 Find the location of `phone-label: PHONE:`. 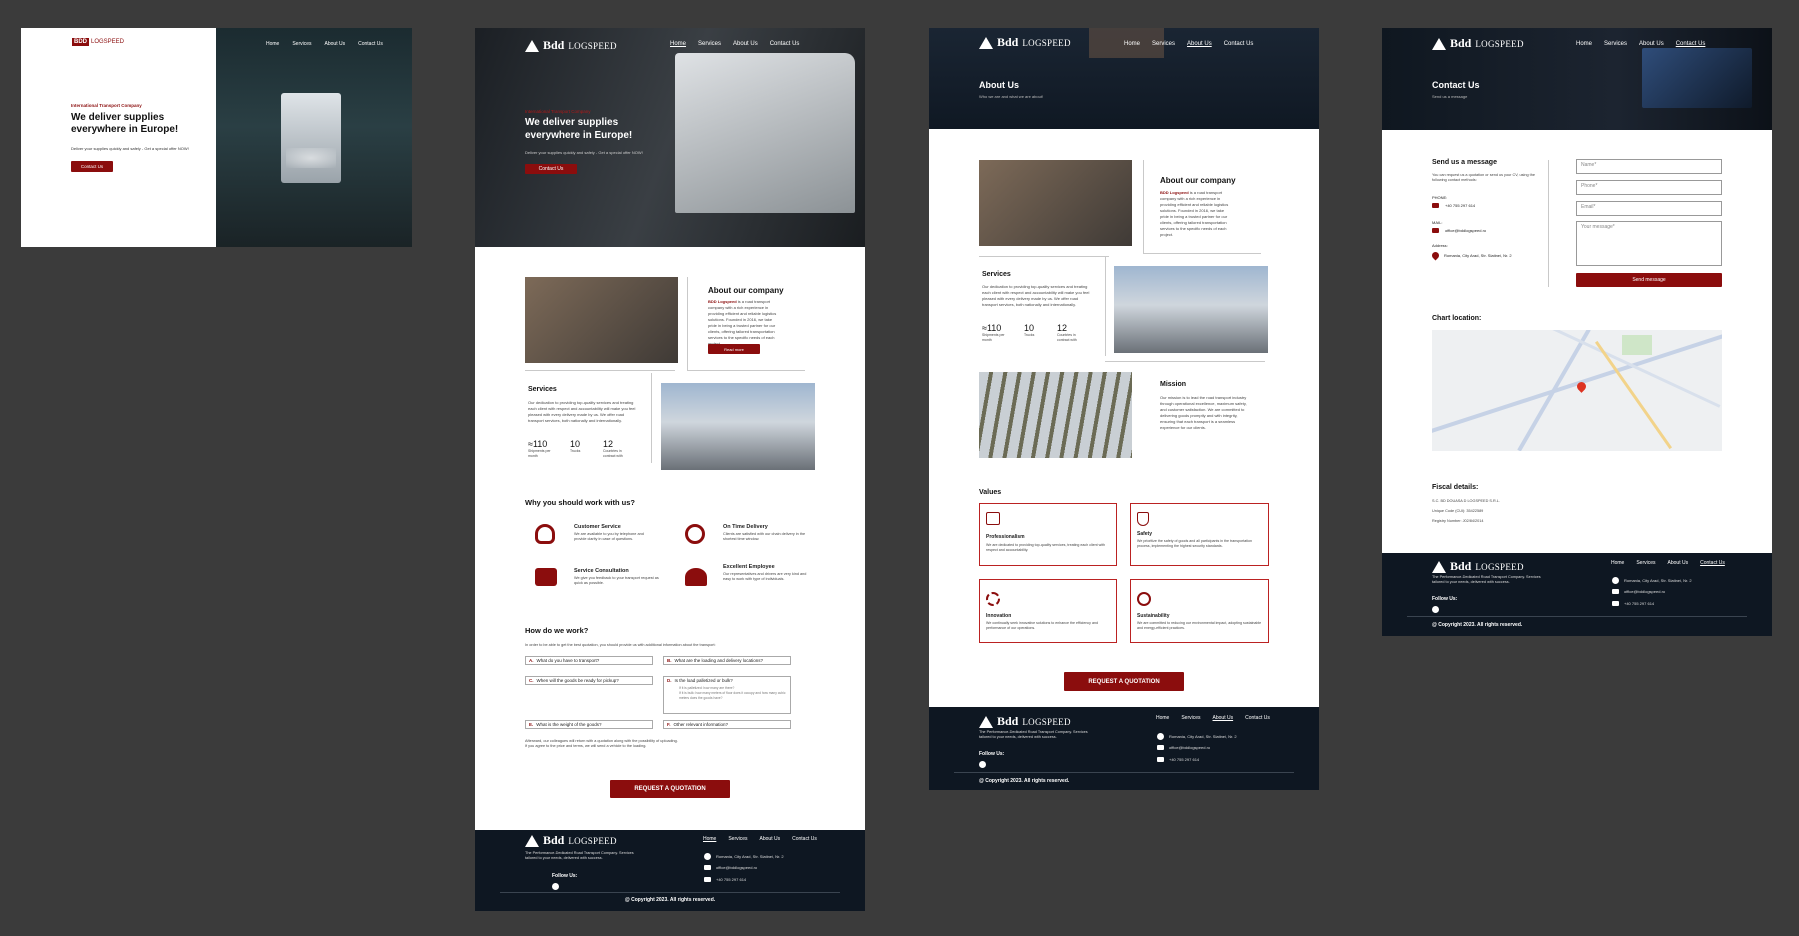

phone-label: PHONE: is located at coordinates (1440, 197).